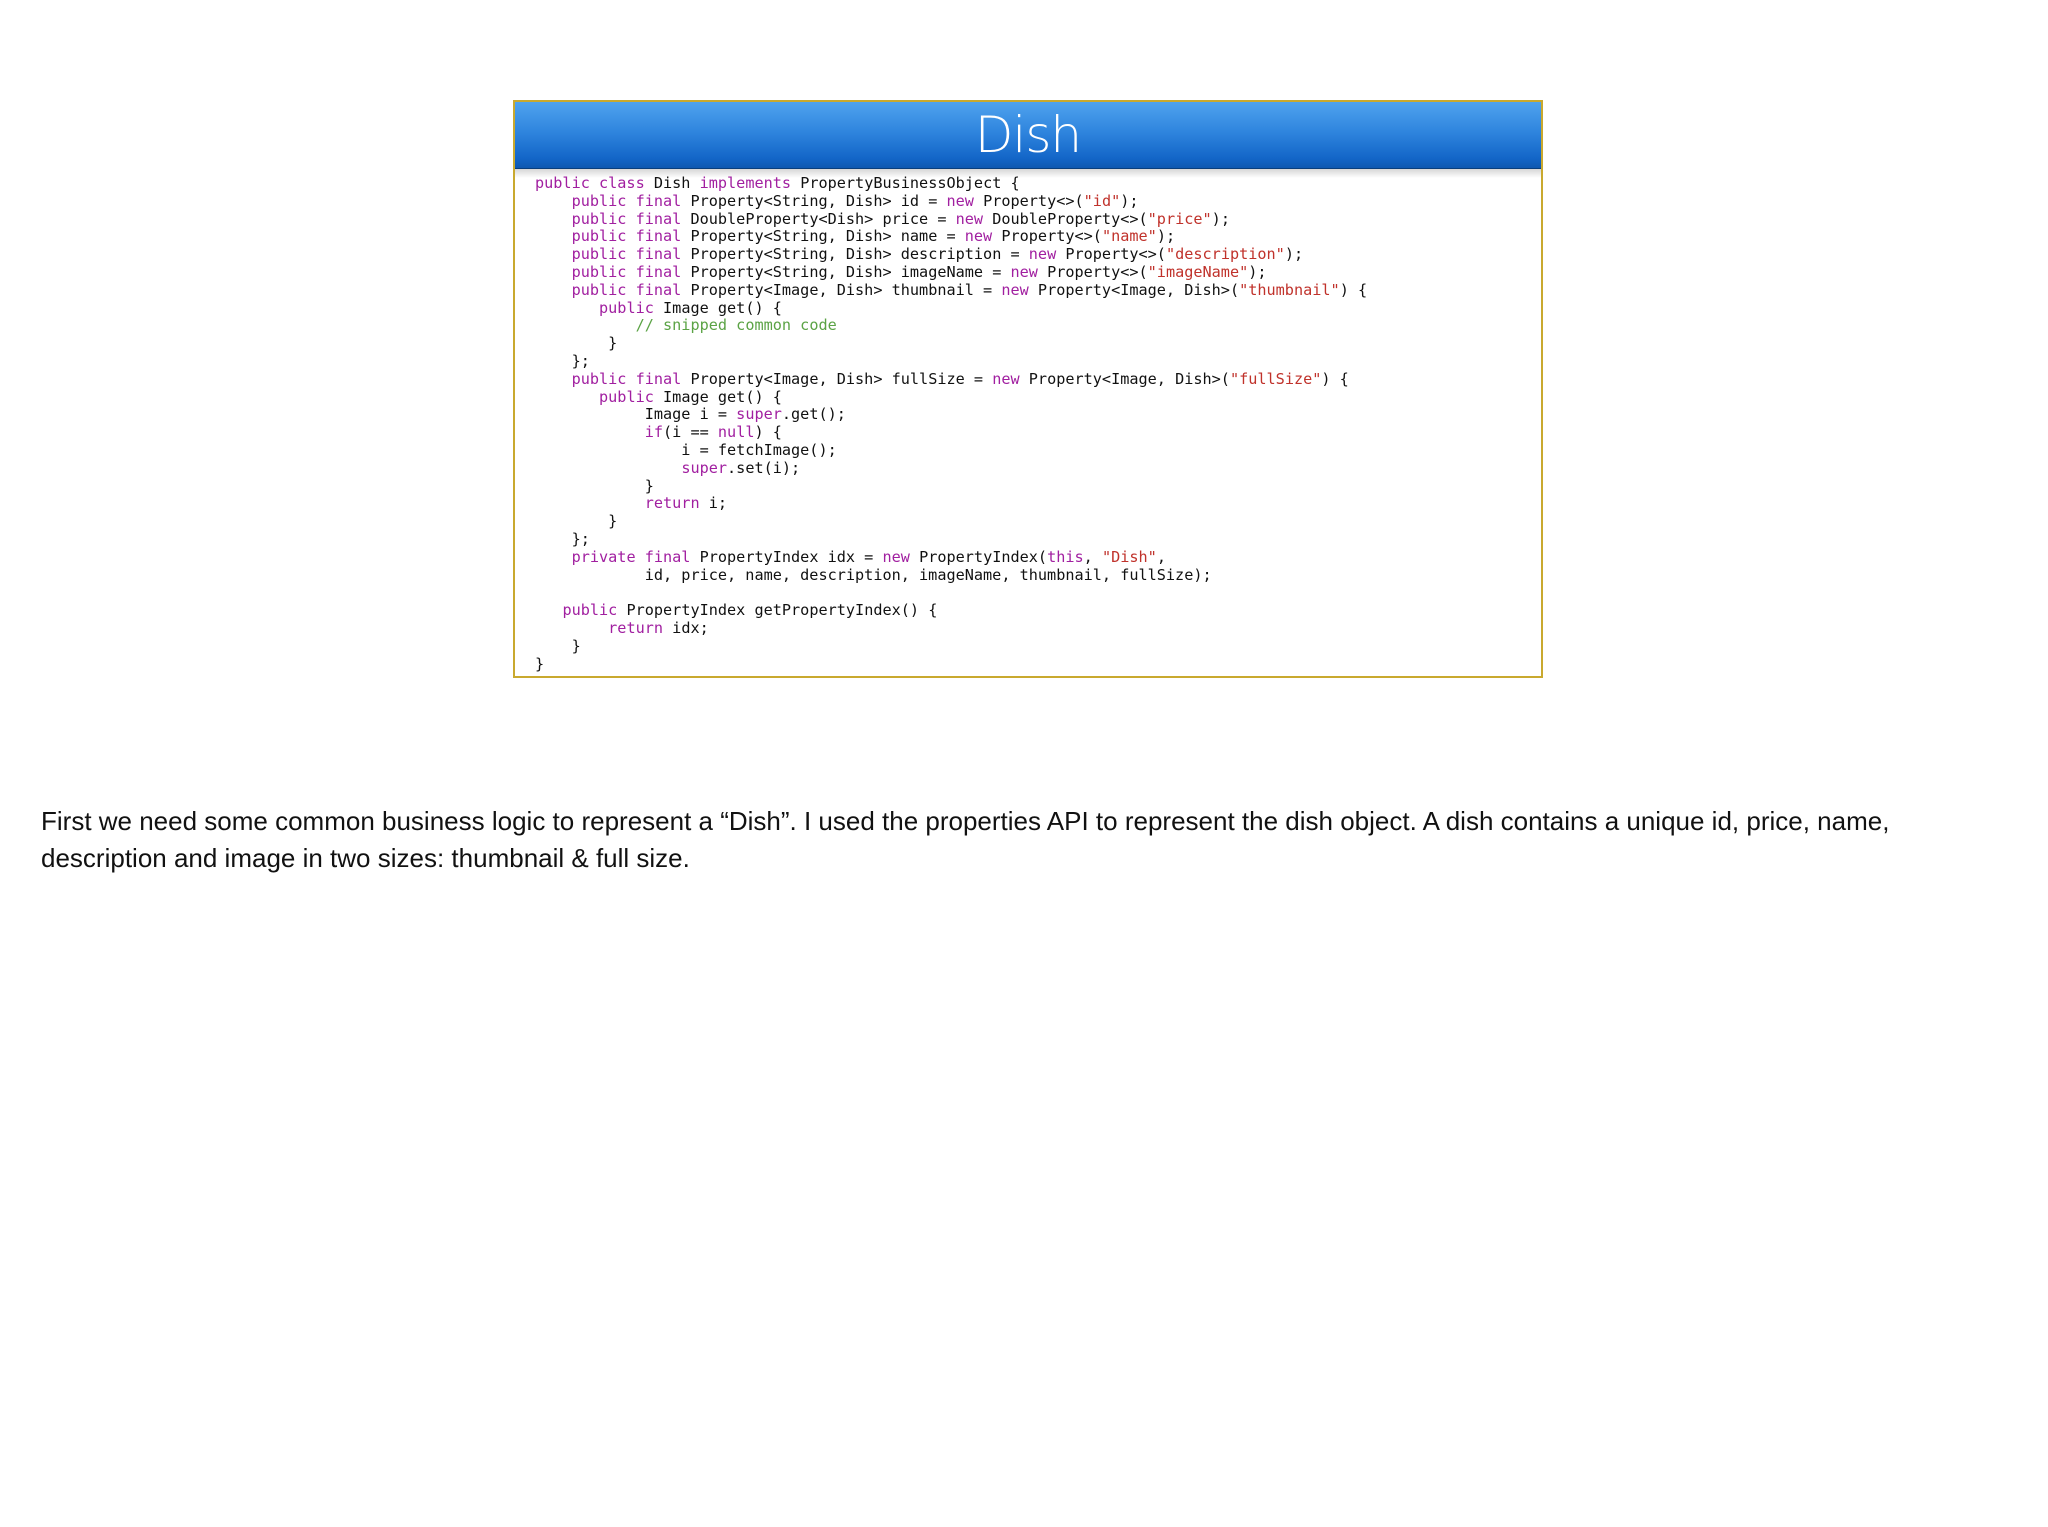  Describe the element at coordinates (631, 556) in the screenshot. I see `code-token: private final` at that location.